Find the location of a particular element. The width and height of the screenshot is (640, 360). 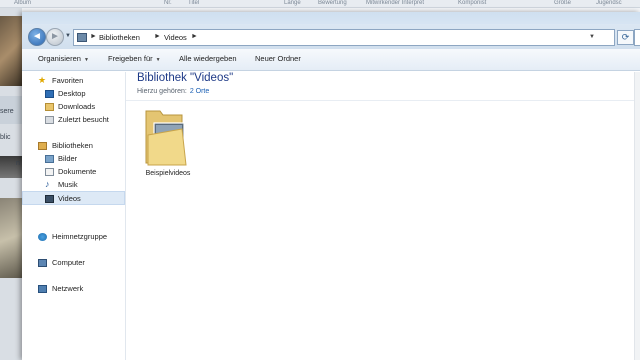

sidebar-item-label: Favoriten is located at coordinates (68, 80).